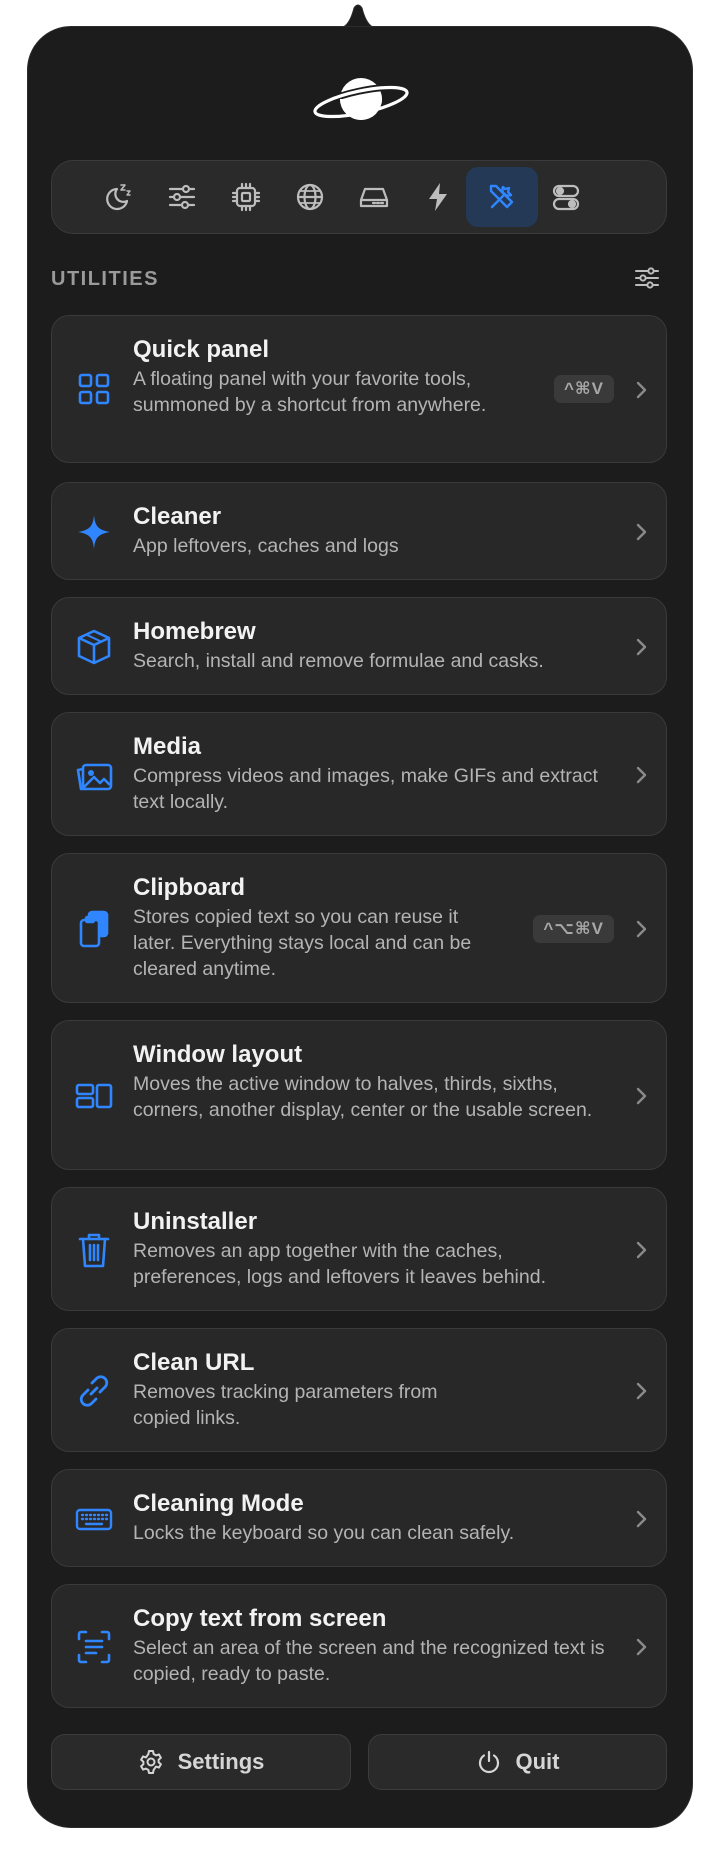 This screenshot has height=1850, width=716. I want to click on card-description: App leftovers, caches and logs, so click(266, 546).